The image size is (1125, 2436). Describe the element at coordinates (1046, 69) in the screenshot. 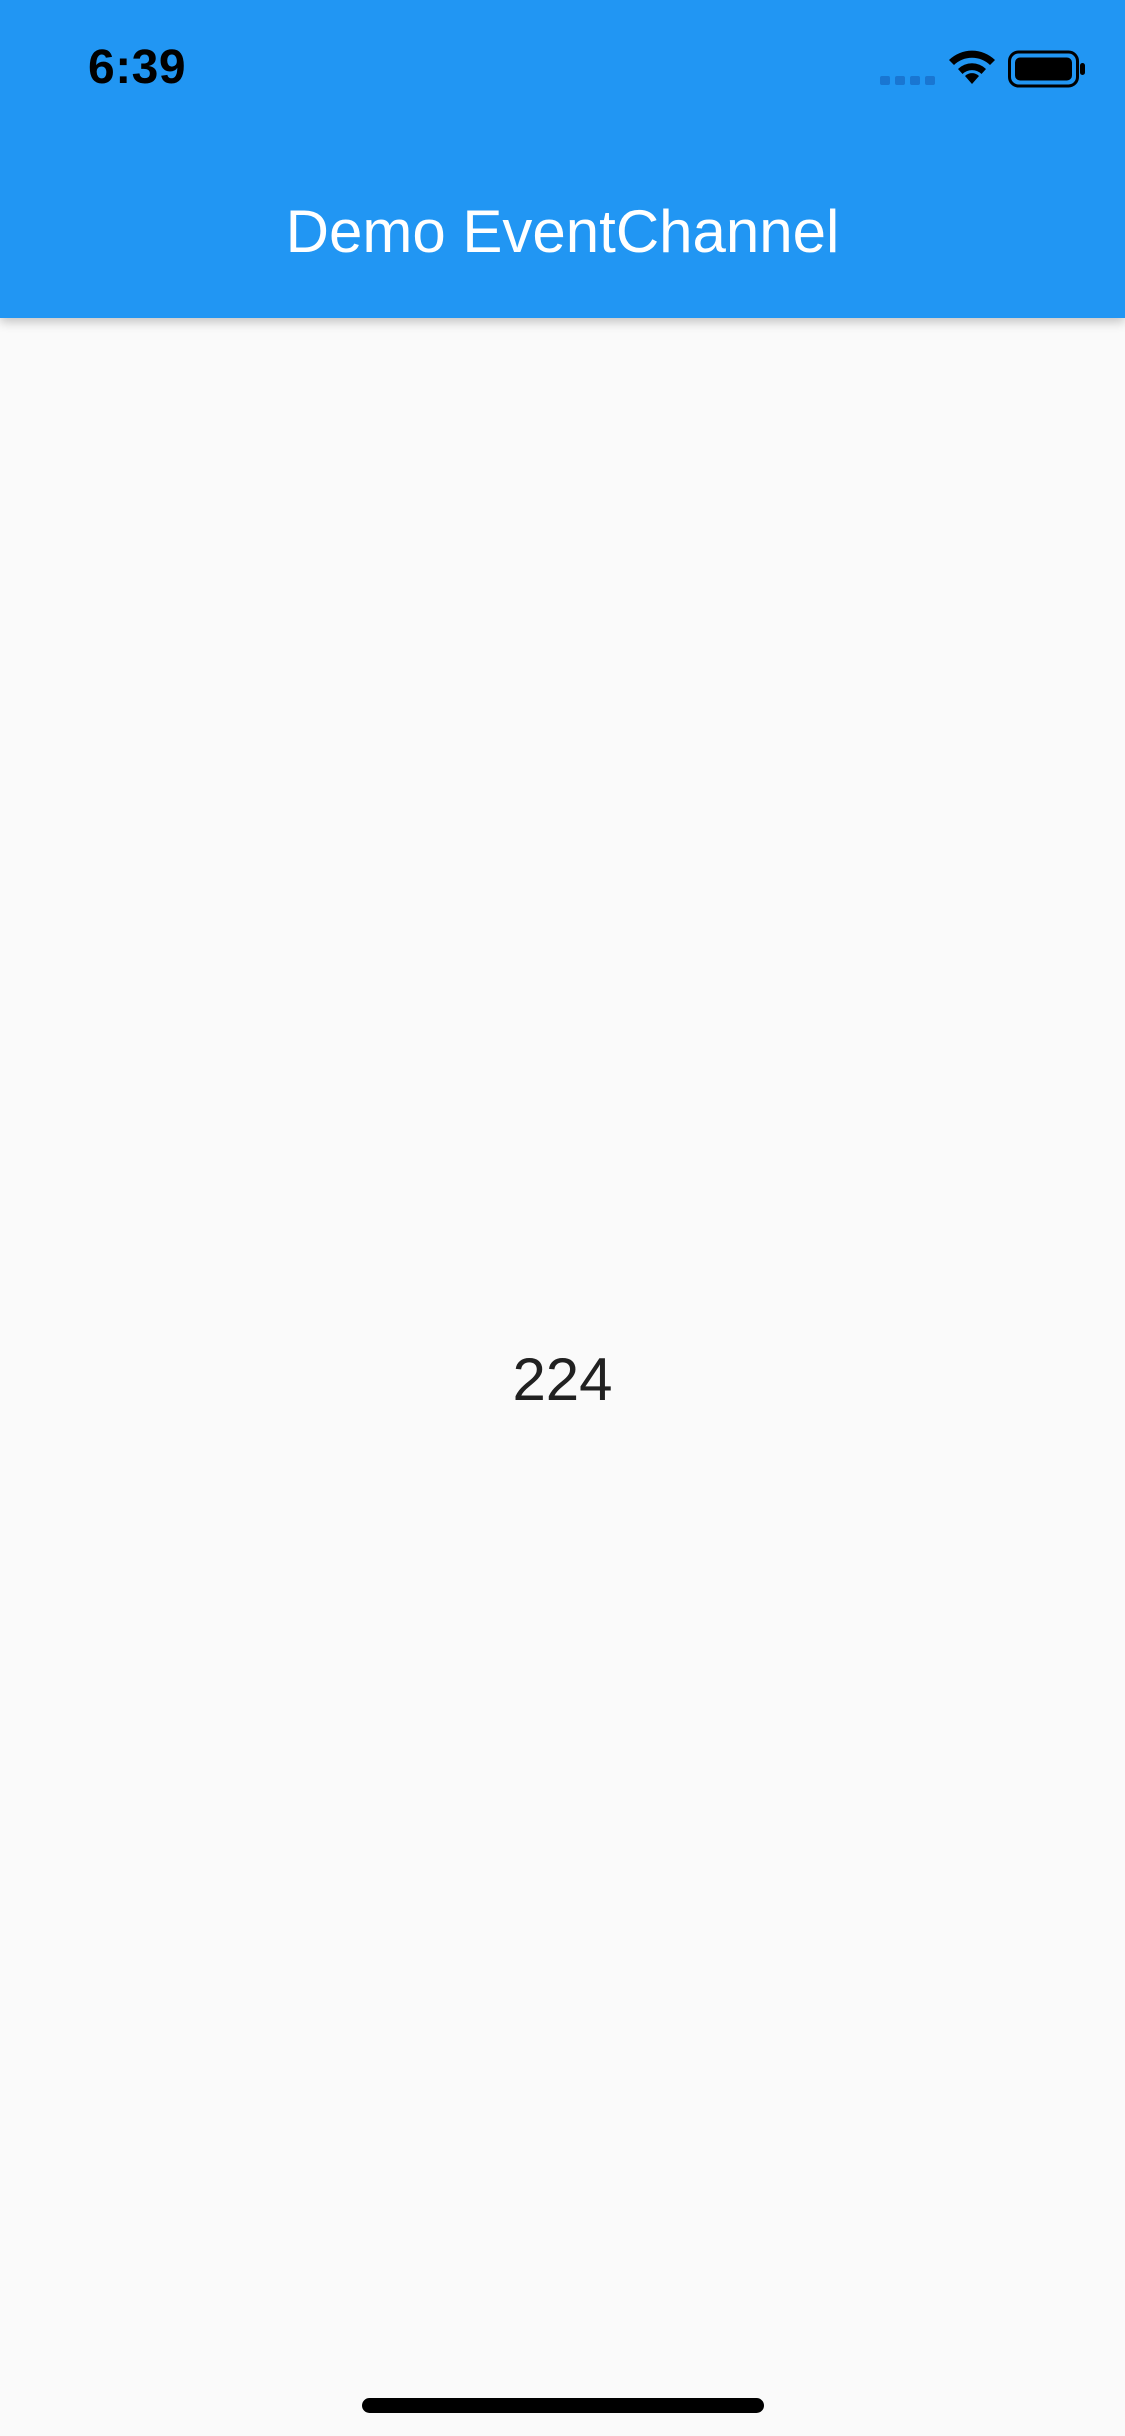

I see `battery-icon` at that location.